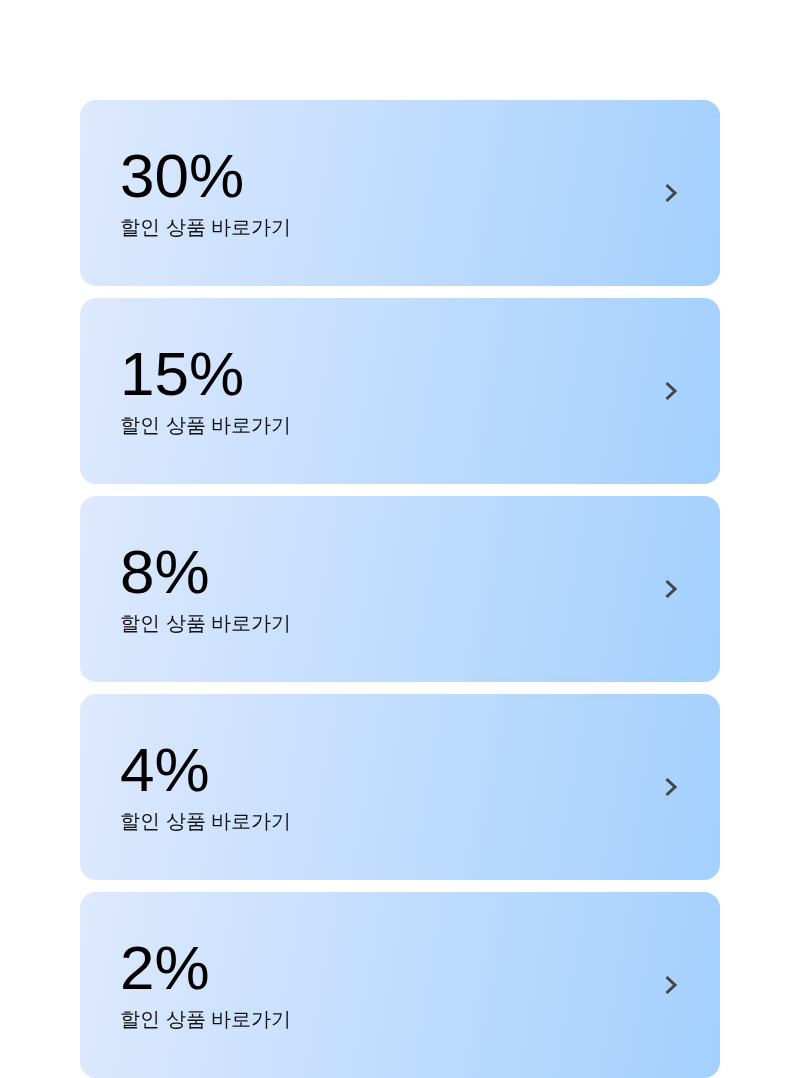 The image size is (800, 1078). Describe the element at coordinates (165, 770) in the screenshot. I see `discount-percent: 4%` at that location.